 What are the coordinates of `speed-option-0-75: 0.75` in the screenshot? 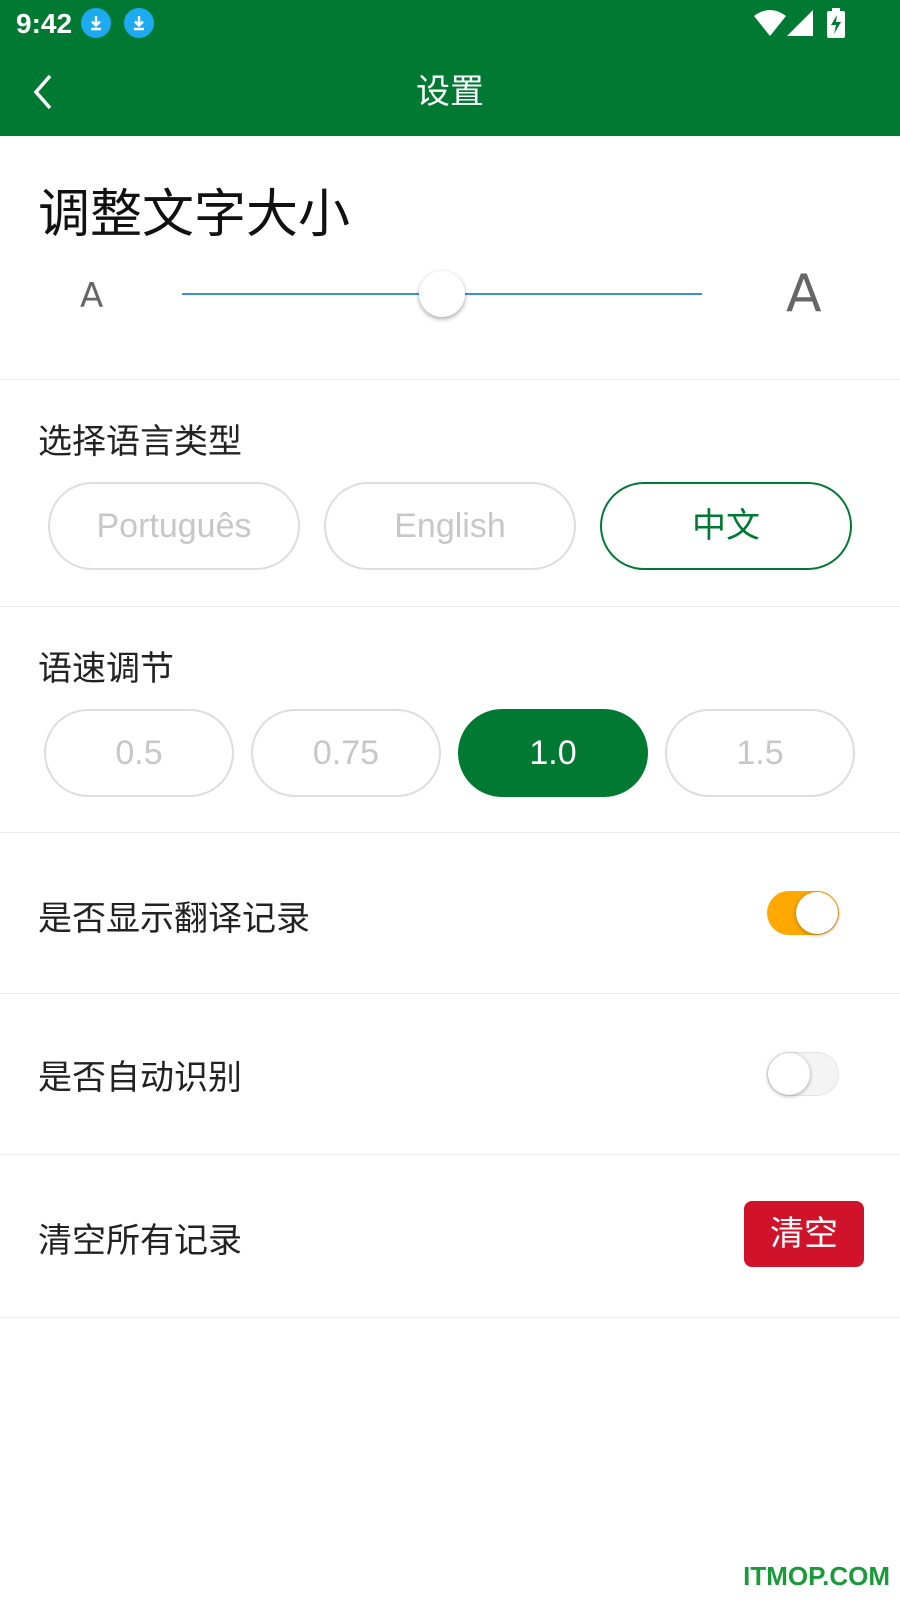 It's located at (346, 753).